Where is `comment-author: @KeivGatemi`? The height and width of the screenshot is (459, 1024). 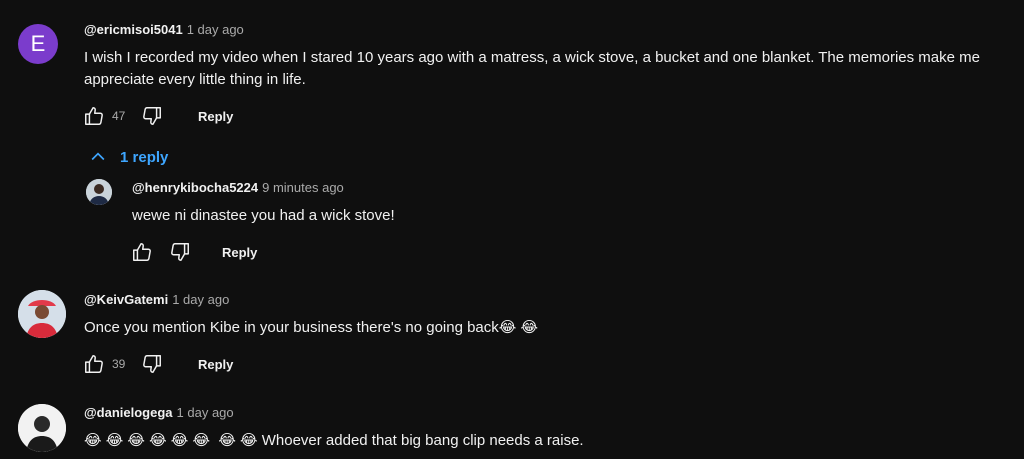 comment-author: @KeivGatemi is located at coordinates (126, 299).